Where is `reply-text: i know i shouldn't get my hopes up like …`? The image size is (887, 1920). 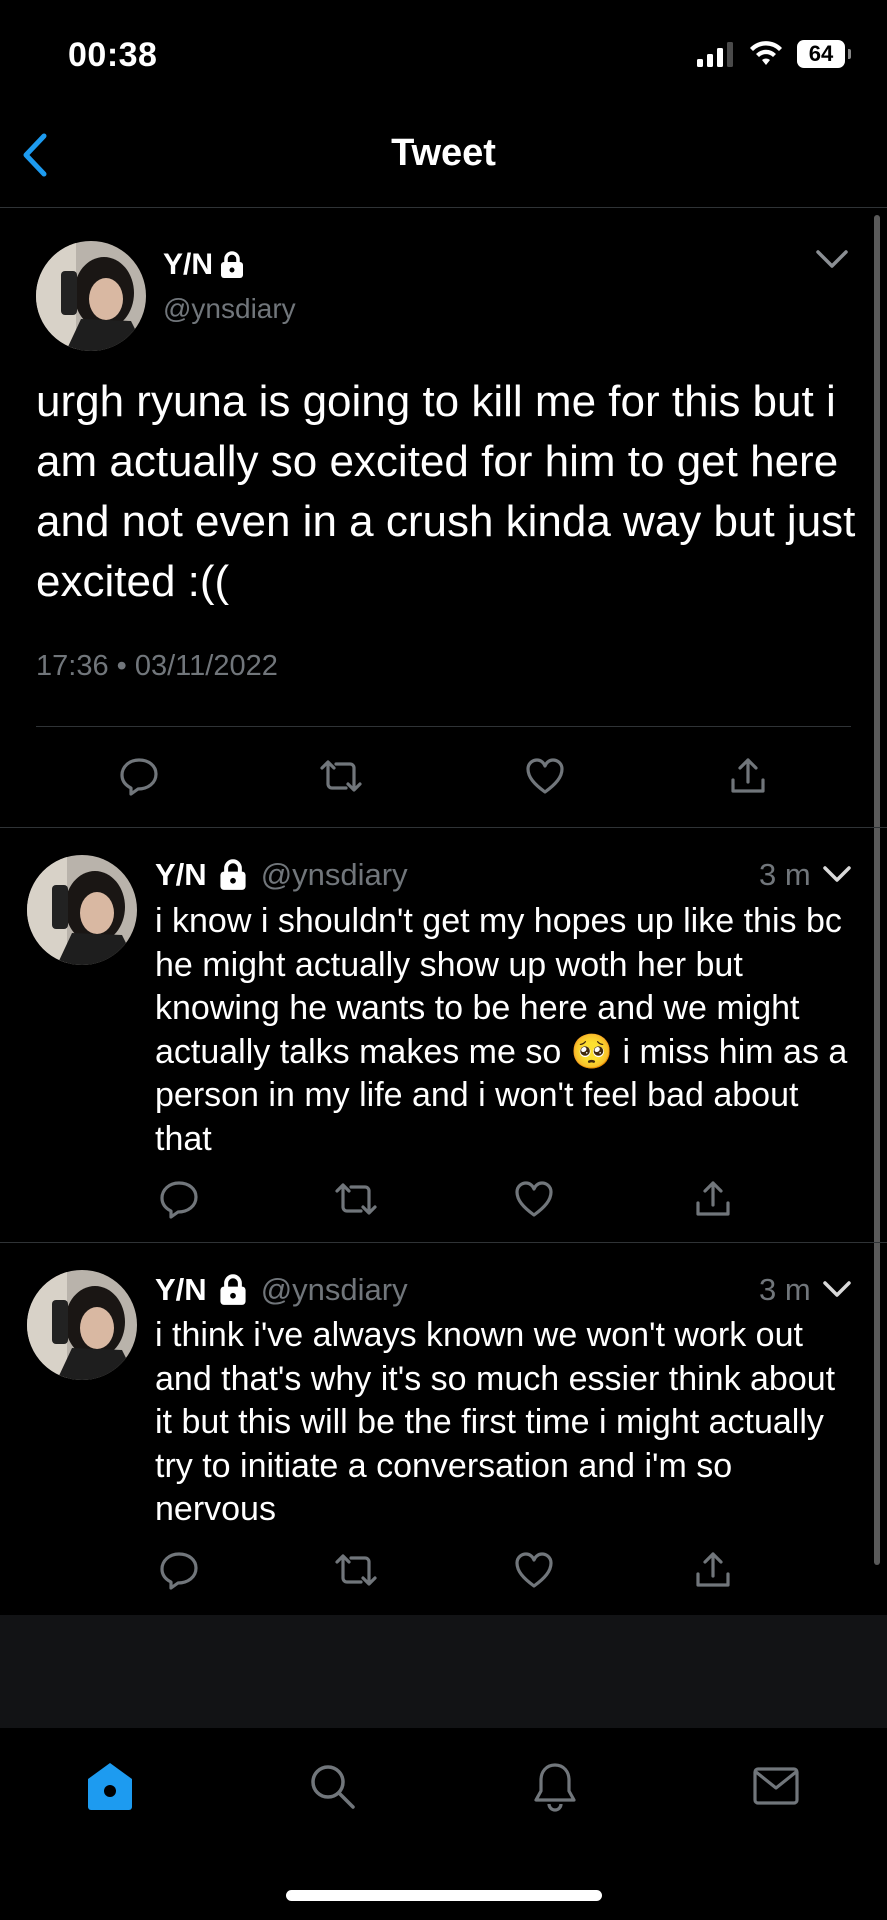 reply-text: i know i shouldn't get my hopes up like … is located at coordinates (501, 1030).